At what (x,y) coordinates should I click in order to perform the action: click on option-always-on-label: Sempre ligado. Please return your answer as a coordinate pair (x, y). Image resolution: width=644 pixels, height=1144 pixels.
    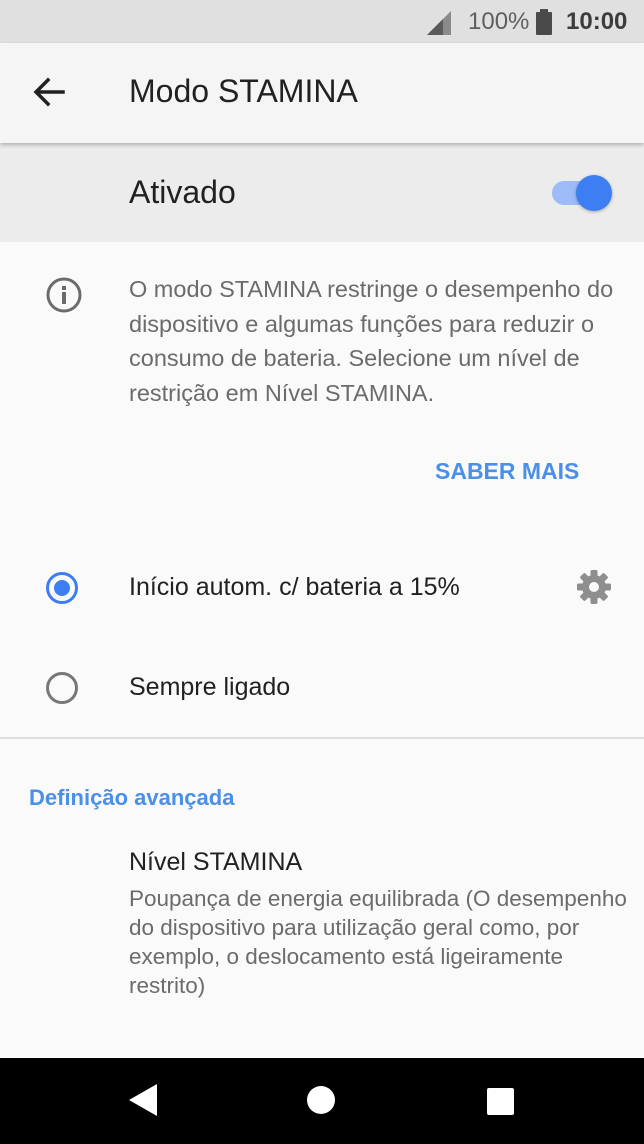
    Looking at the image, I should click on (209, 687).